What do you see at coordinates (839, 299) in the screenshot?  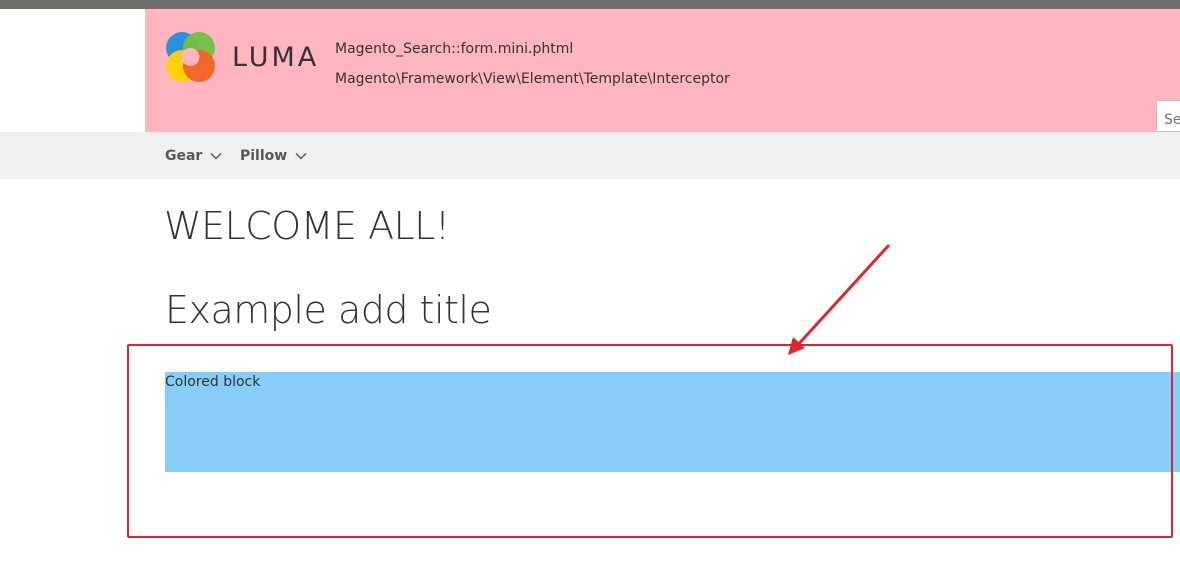 I see `annotation-arrow` at bounding box center [839, 299].